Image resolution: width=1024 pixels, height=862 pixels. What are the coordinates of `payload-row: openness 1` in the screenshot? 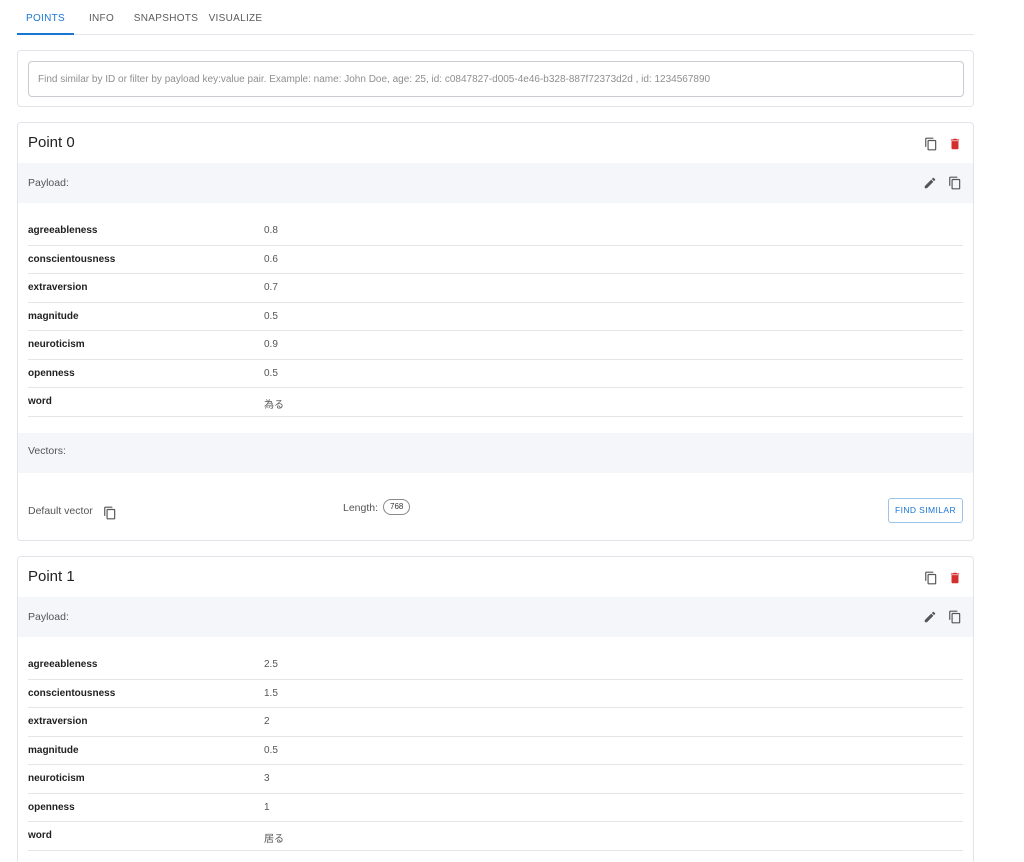 It's located at (495, 808).